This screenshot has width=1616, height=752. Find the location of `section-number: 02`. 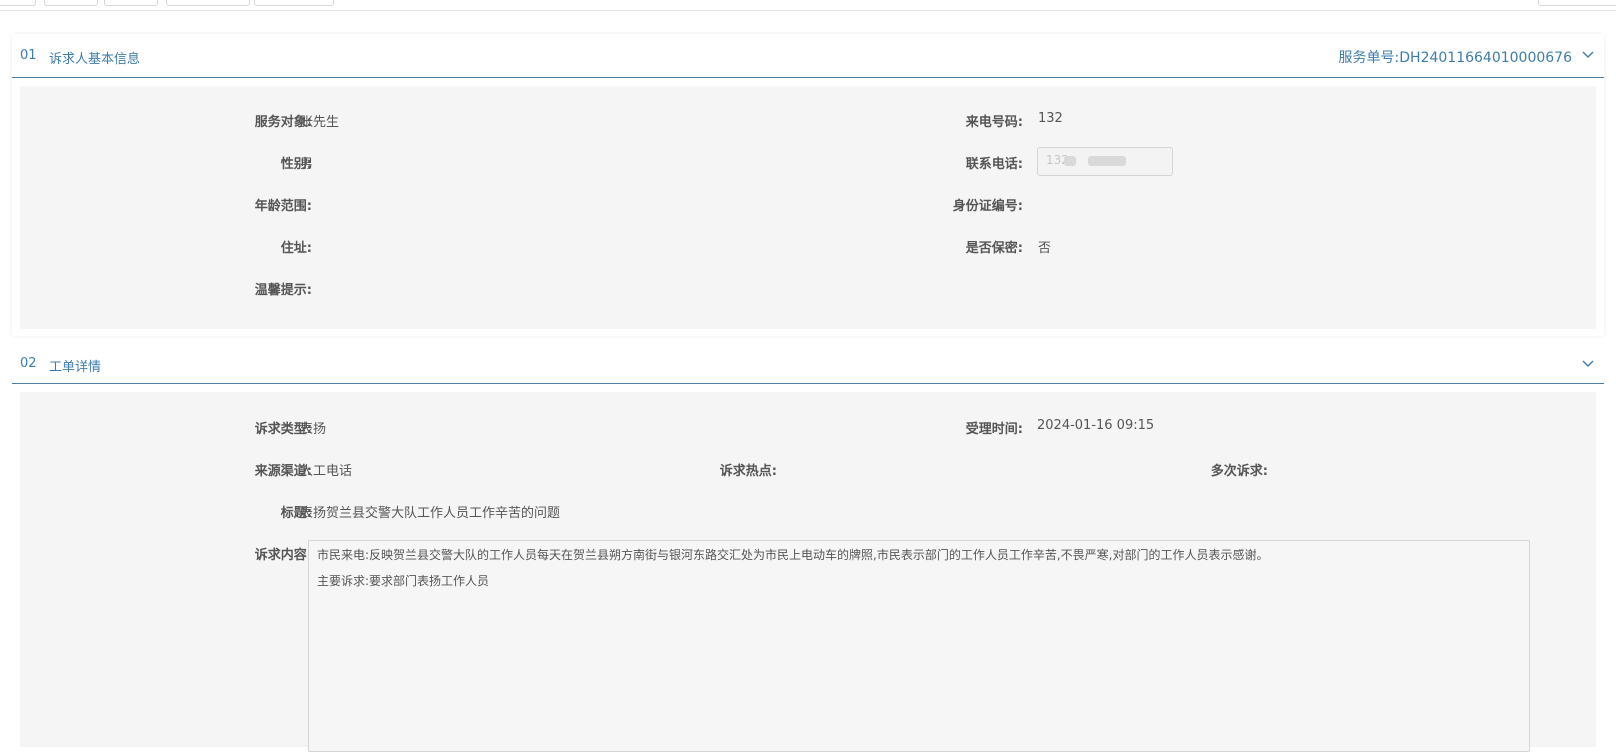

section-number: 02 is located at coordinates (28, 363).